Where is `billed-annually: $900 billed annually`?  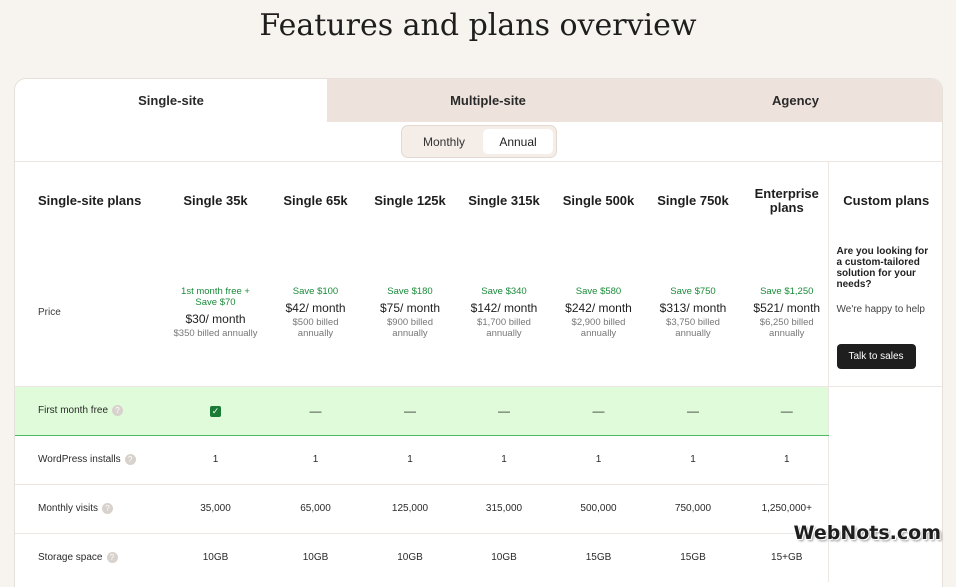 billed-annually: $900 billed annually is located at coordinates (410, 328).